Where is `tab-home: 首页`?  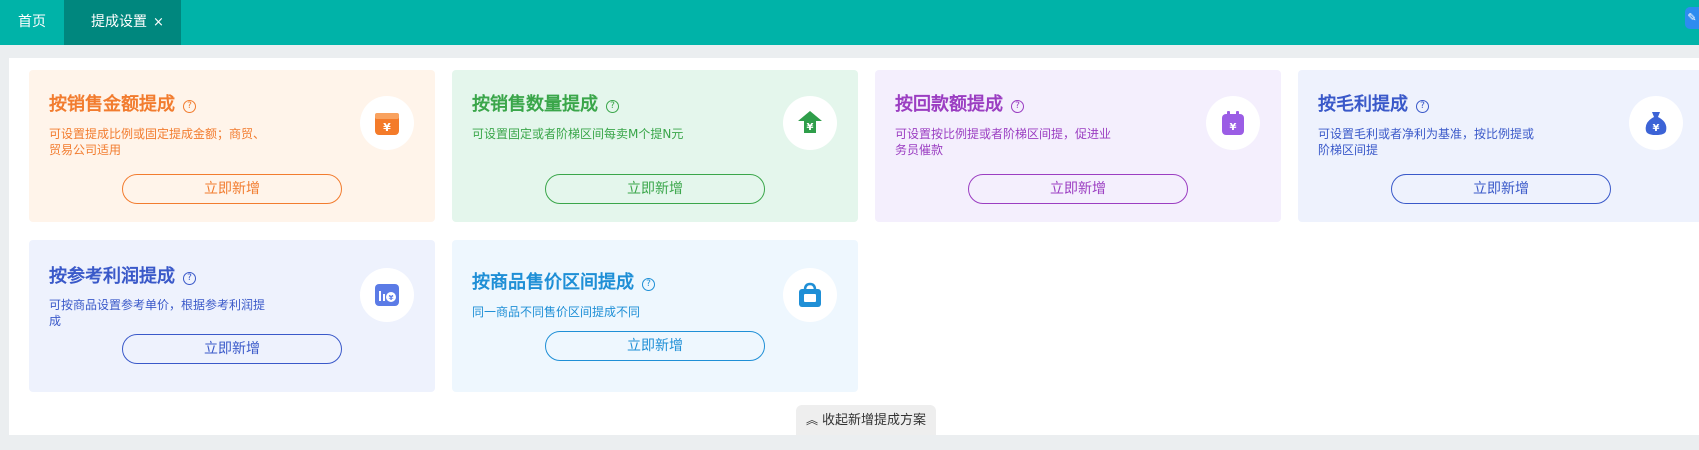 tab-home: 首页 is located at coordinates (32, 22).